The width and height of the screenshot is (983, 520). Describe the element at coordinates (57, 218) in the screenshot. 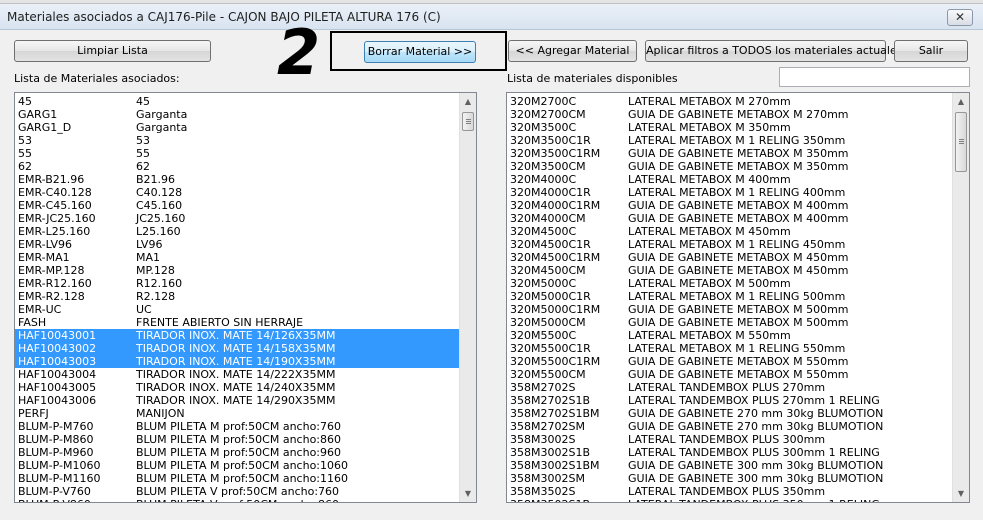

I see `item-code: EMR-JC25.160` at that location.